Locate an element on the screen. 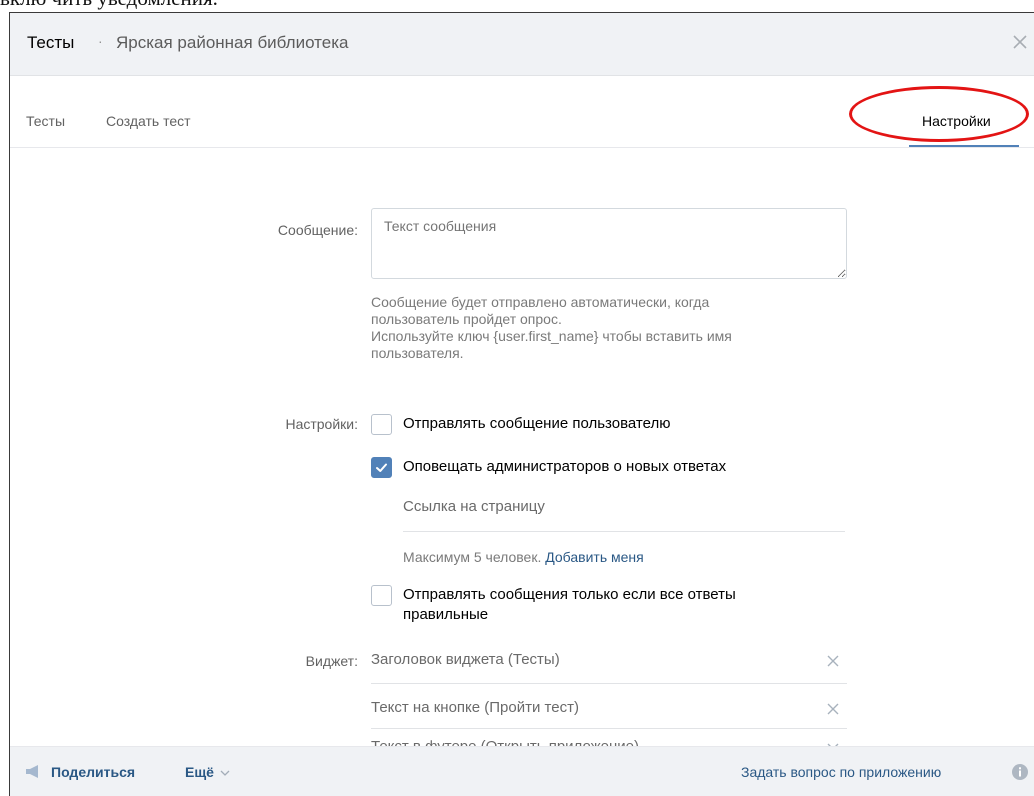 This screenshot has height=796, width=1034. clear-widget-title-icon is located at coordinates (833, 661).